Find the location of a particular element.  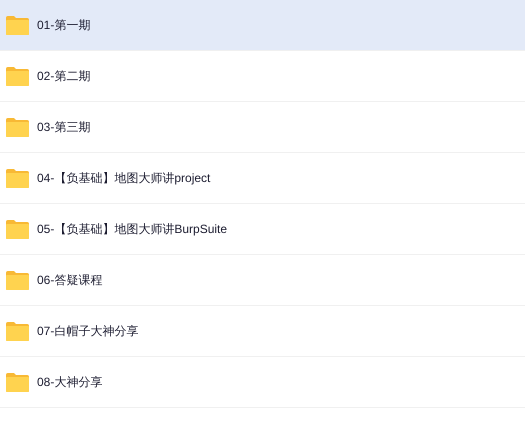

folder-name: 08-大神分享 is located at coordinates (69, 382).